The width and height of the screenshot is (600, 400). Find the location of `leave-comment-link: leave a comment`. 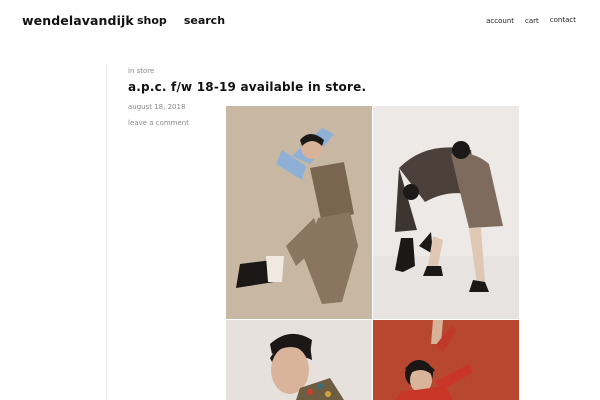

leave-comment-link: leave a comment is located at coordinates (158, 123).